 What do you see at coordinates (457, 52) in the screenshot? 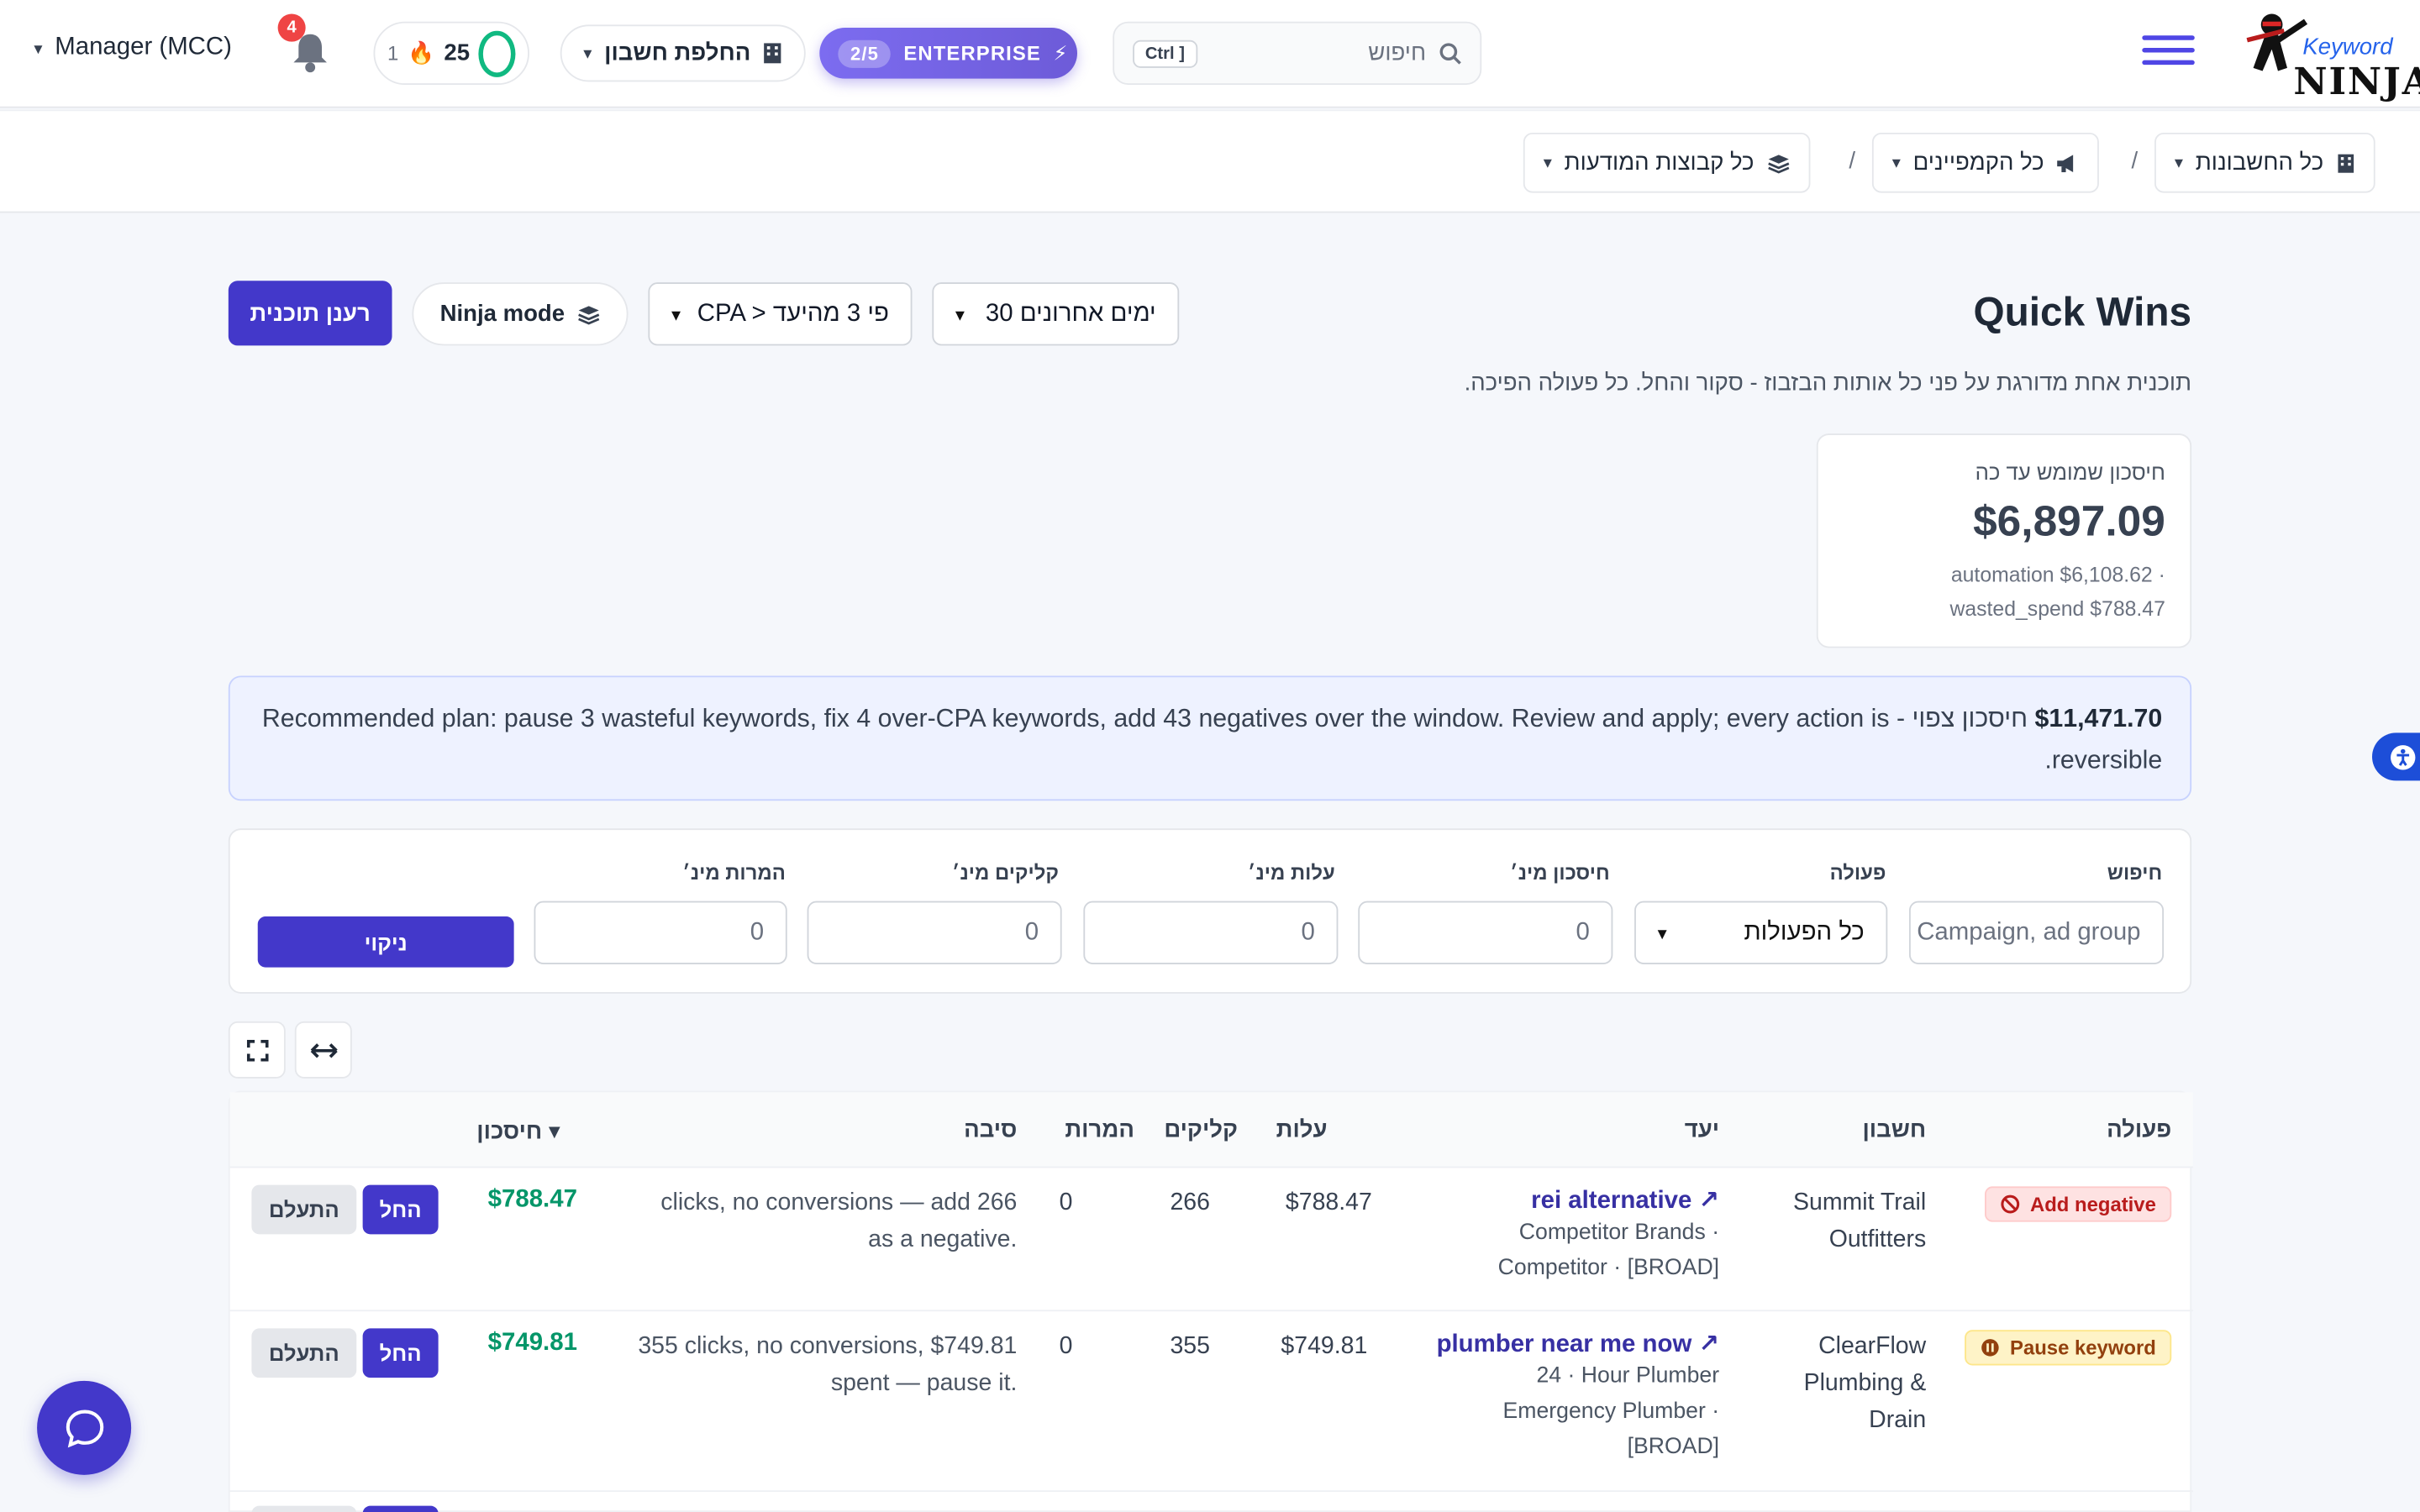
I see `score-value: 25` at bounding box center [457, 52].